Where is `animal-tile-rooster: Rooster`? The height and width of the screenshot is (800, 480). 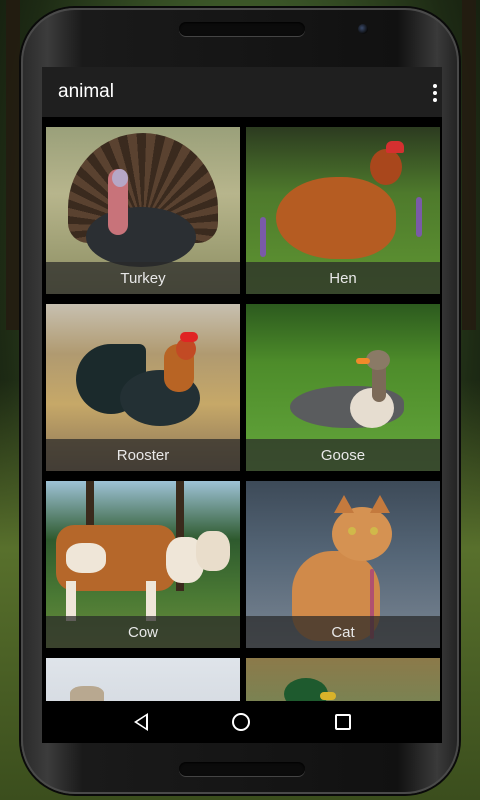 animal-tile-rooster: Rooster is located at coordinates (143, 387).